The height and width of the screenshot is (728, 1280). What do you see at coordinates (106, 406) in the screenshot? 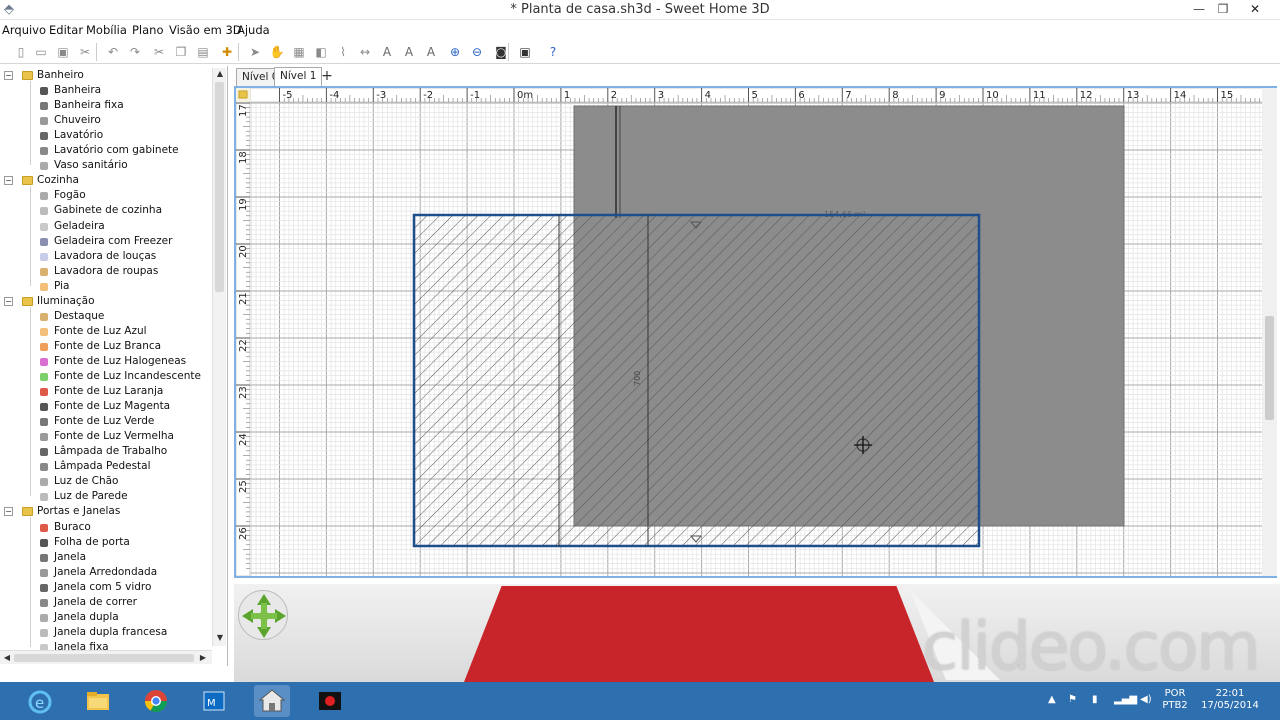
I see `catalog-item: Fonte de Luz Magenta` at bounding box center [106, 406].